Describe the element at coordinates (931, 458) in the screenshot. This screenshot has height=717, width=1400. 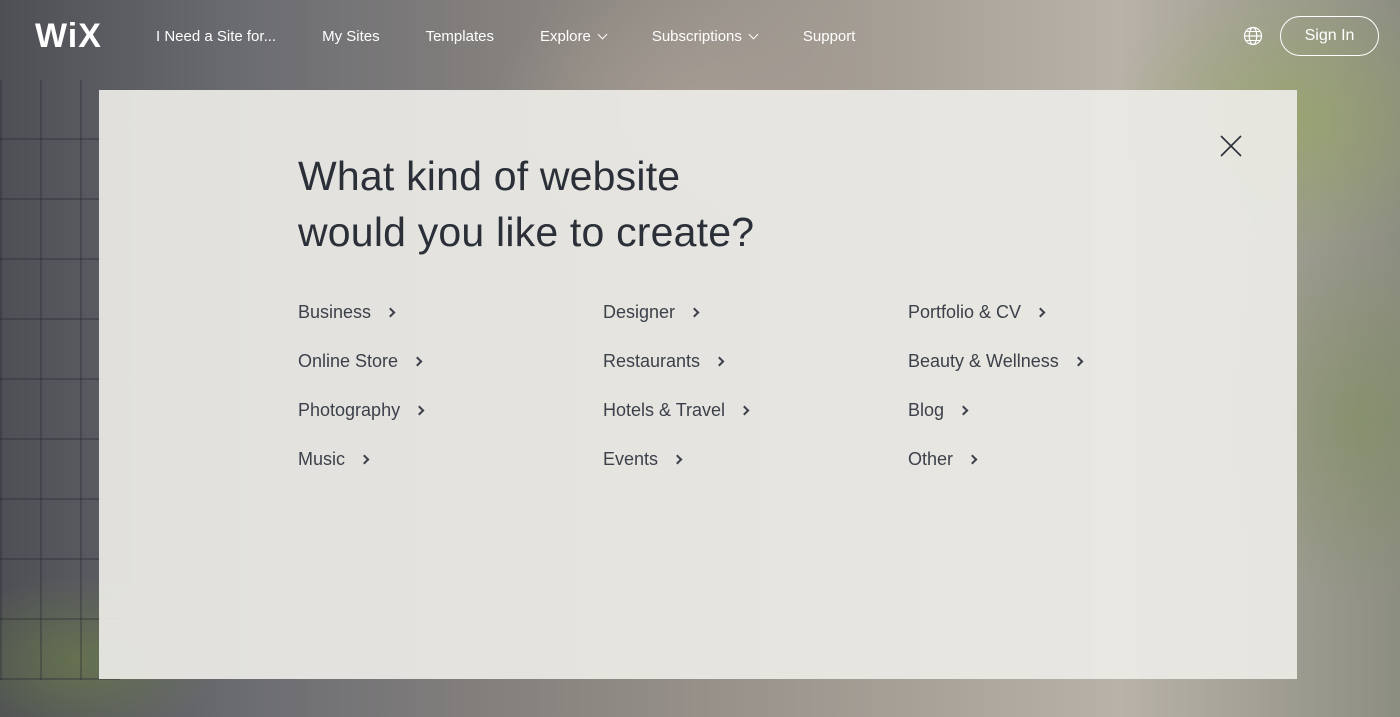
I see `option-label: Other` at that location.